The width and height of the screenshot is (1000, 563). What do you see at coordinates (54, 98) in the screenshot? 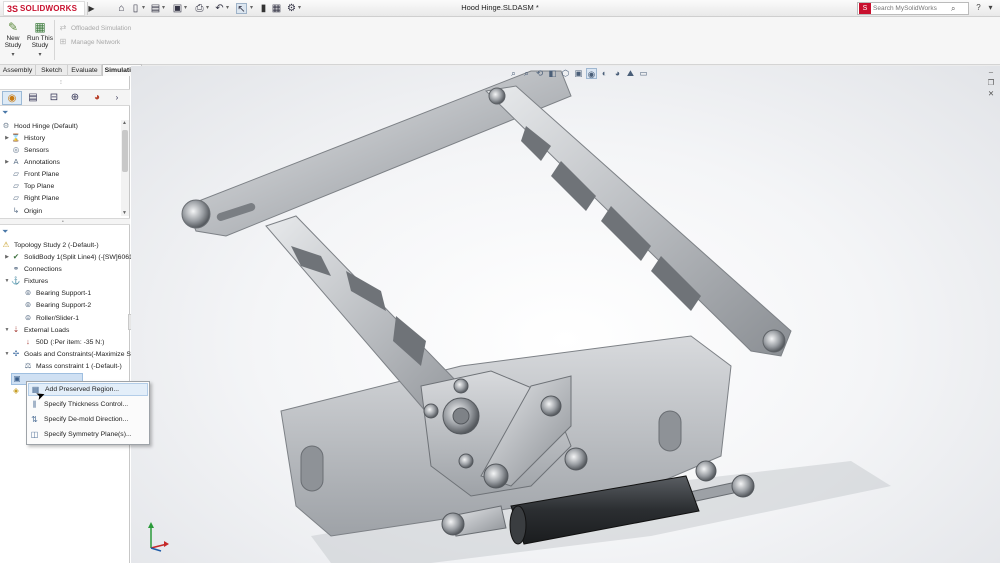
I see `configuration-manager-tab-icon: ⊟` at bounding box center [54, 98].